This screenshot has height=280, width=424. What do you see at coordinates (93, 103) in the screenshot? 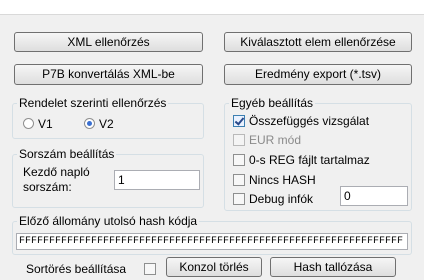
I see `regulation-group-title: Rendelet szerinti ellenőrzés` at bounding box center [93, 103].